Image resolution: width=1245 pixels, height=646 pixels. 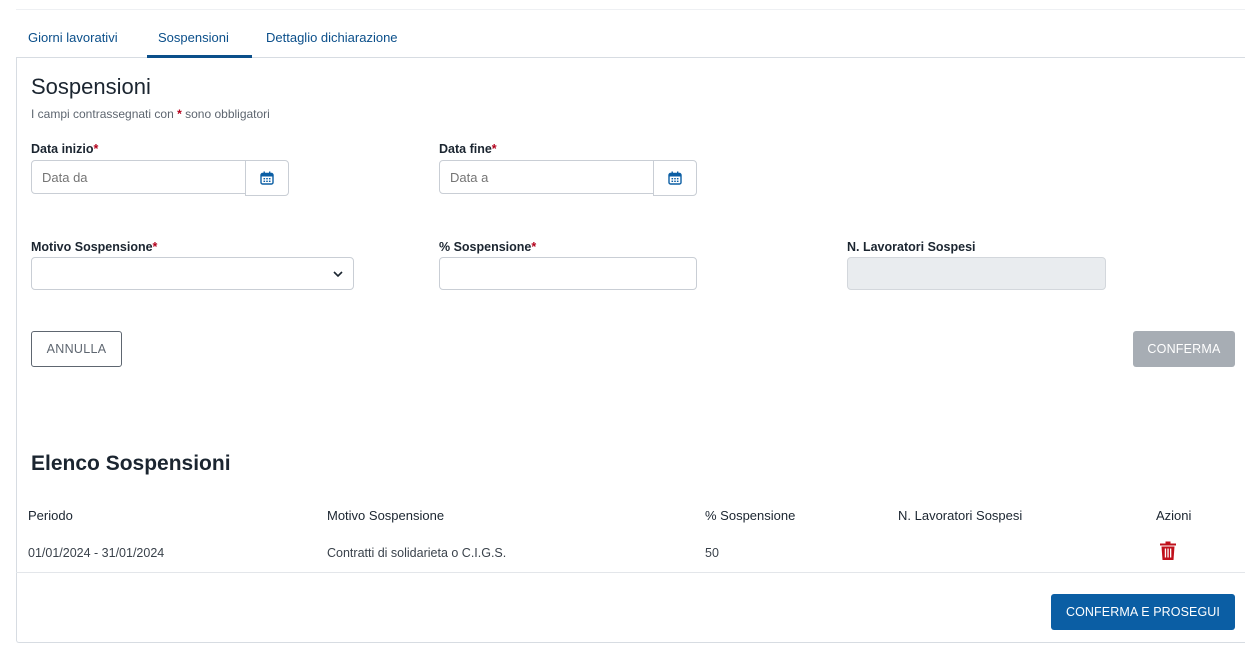 What do you see at coordinates (417, 553) in the screenshot?
I see `cell-motivo: Contratti di solidarieta o C.I.G.S.` at bounding box center [417, 553].